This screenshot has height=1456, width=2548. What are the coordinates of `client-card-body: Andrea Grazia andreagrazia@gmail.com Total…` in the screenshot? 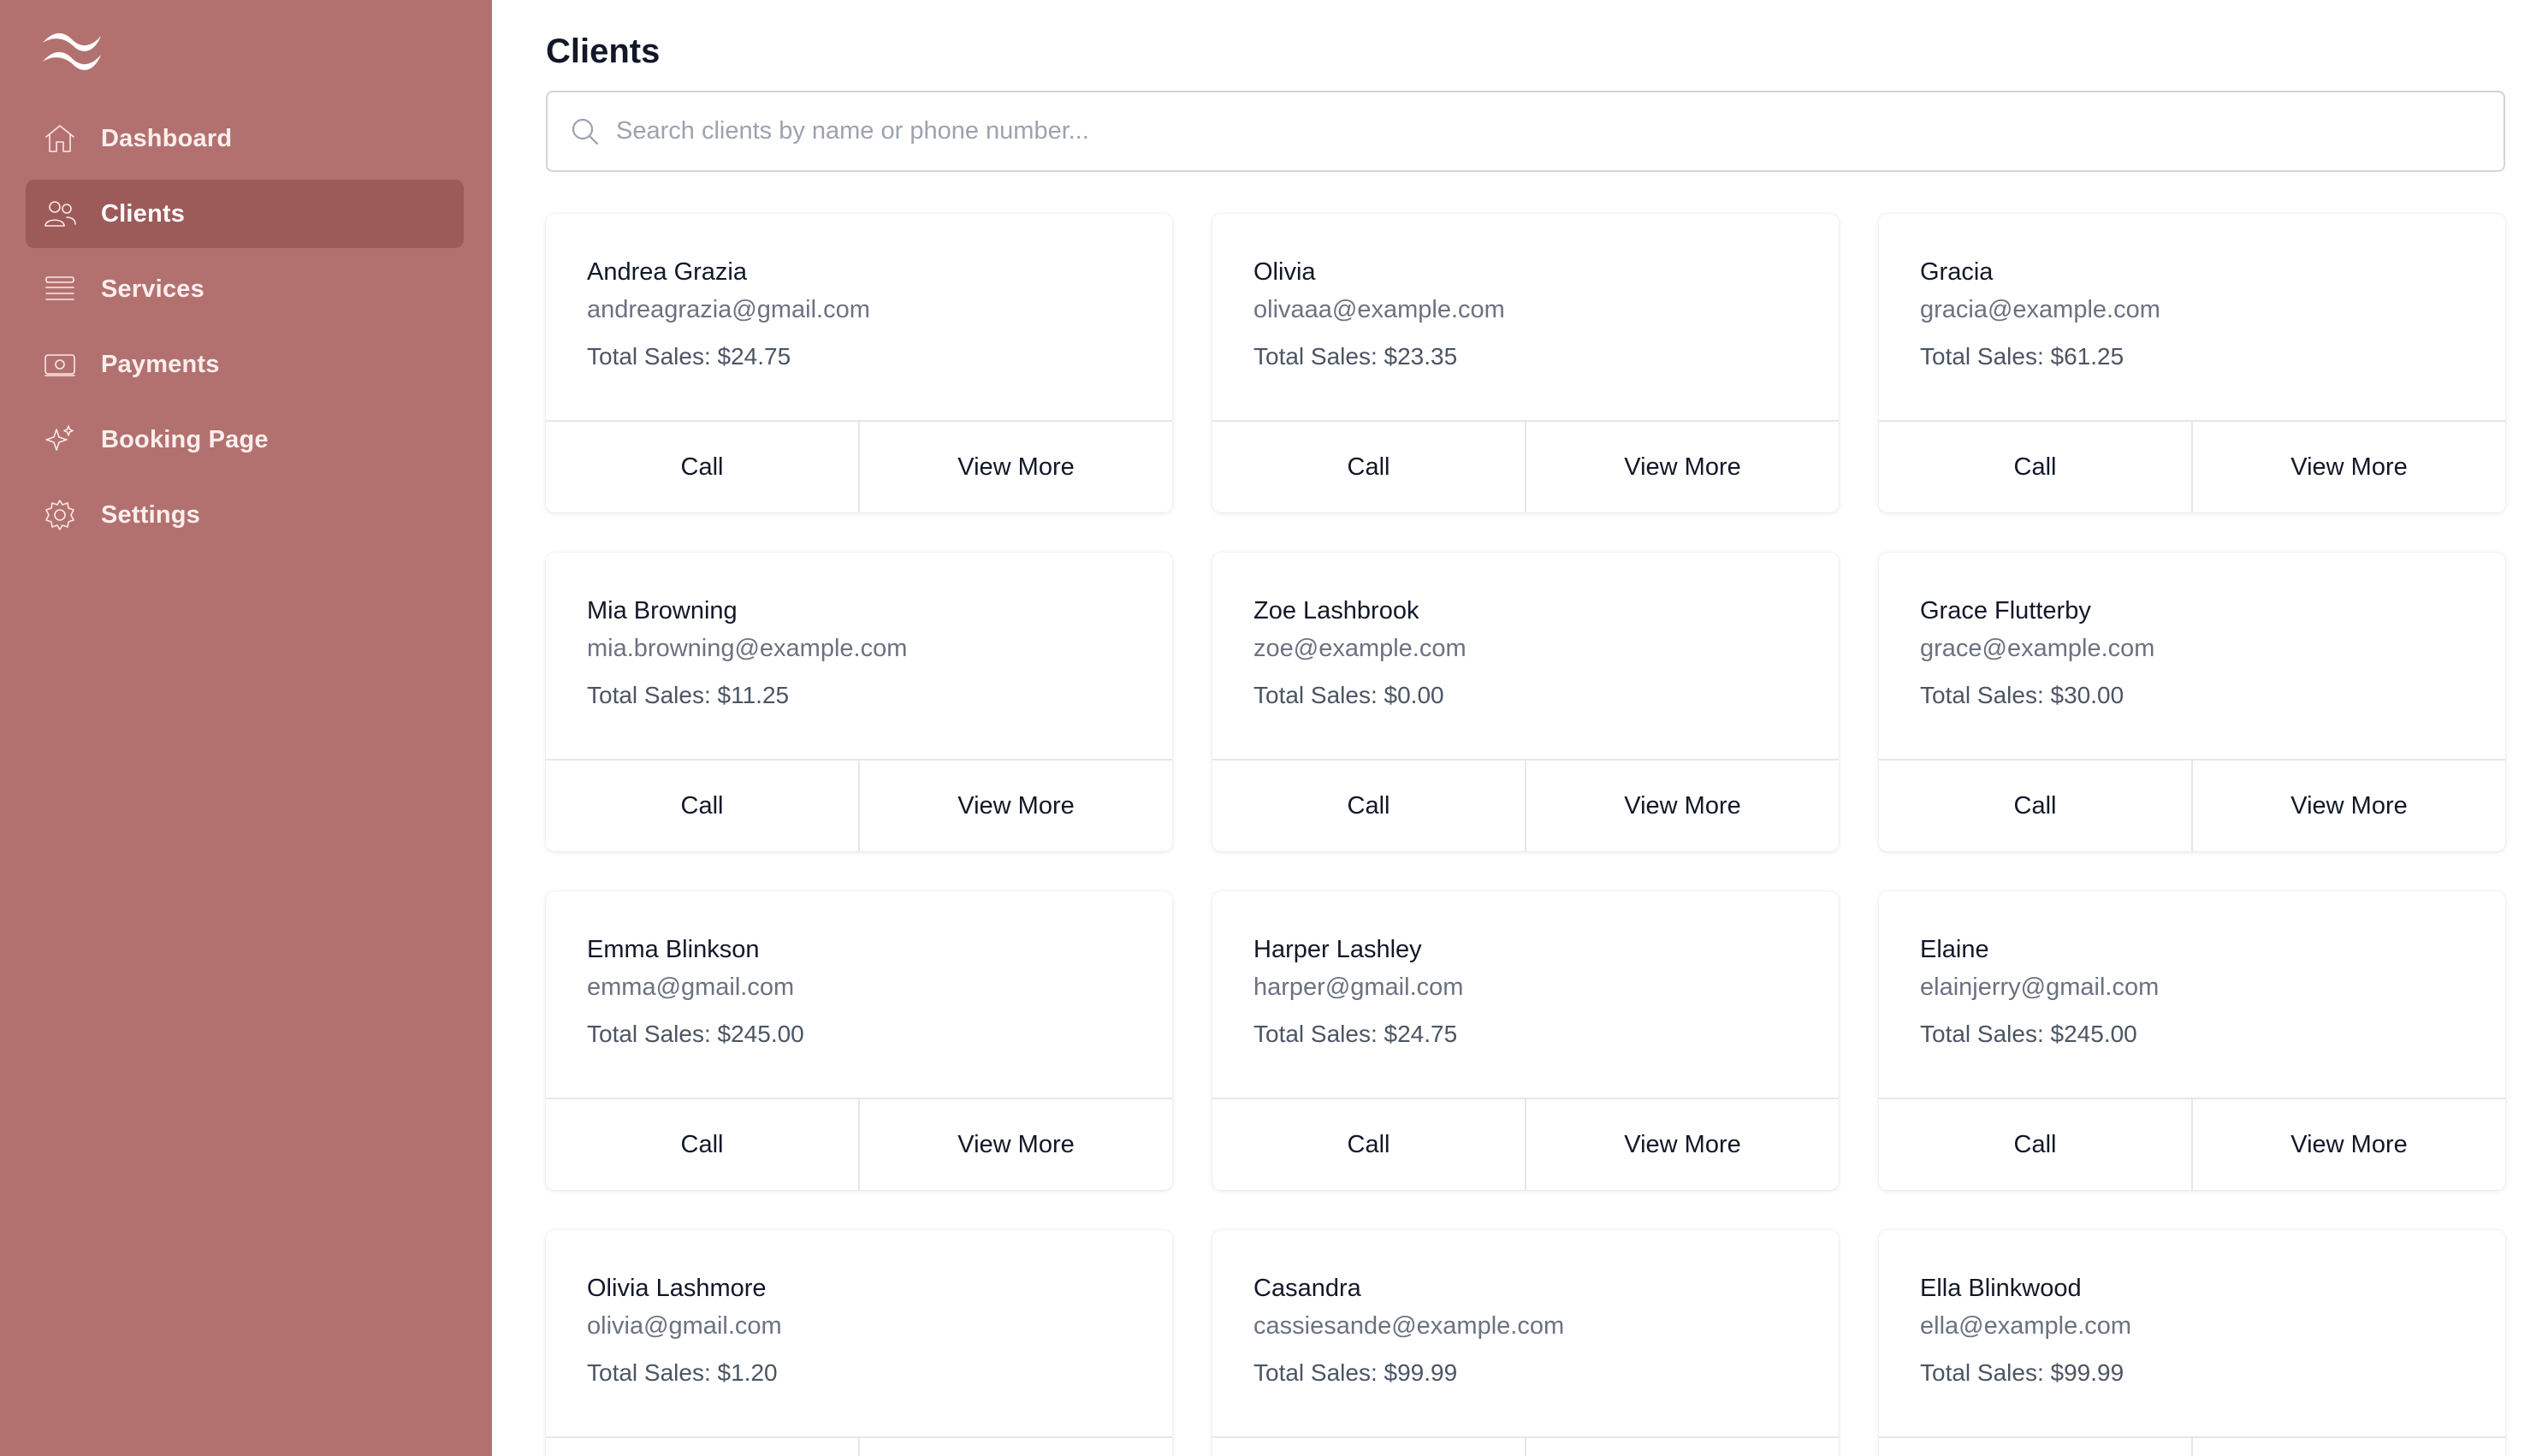 It's located at (867, 312).